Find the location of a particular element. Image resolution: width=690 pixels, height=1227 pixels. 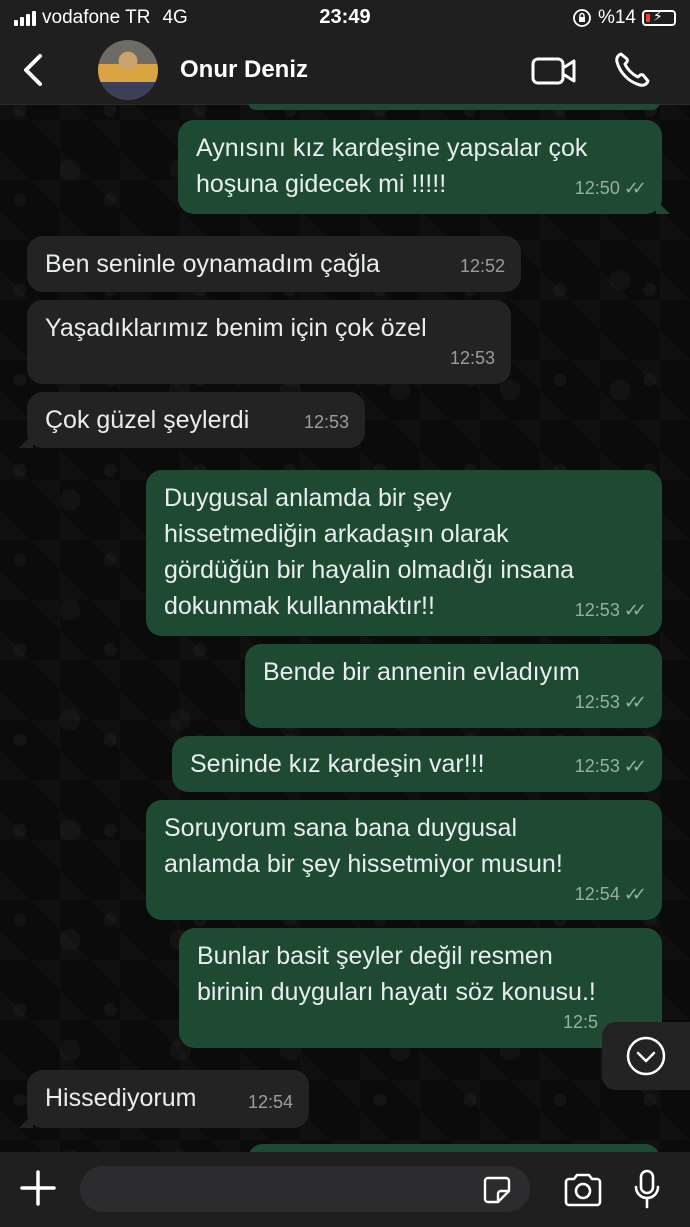

sticker-icon is located at coordinates (497, 1190).